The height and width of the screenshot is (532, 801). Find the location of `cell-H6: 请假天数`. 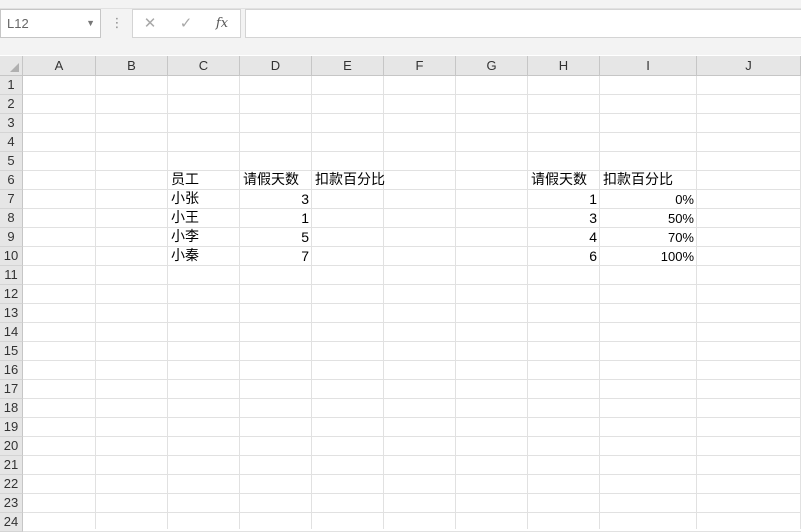

cell-H6: 请假天数 is located at coordinates (564, 180).